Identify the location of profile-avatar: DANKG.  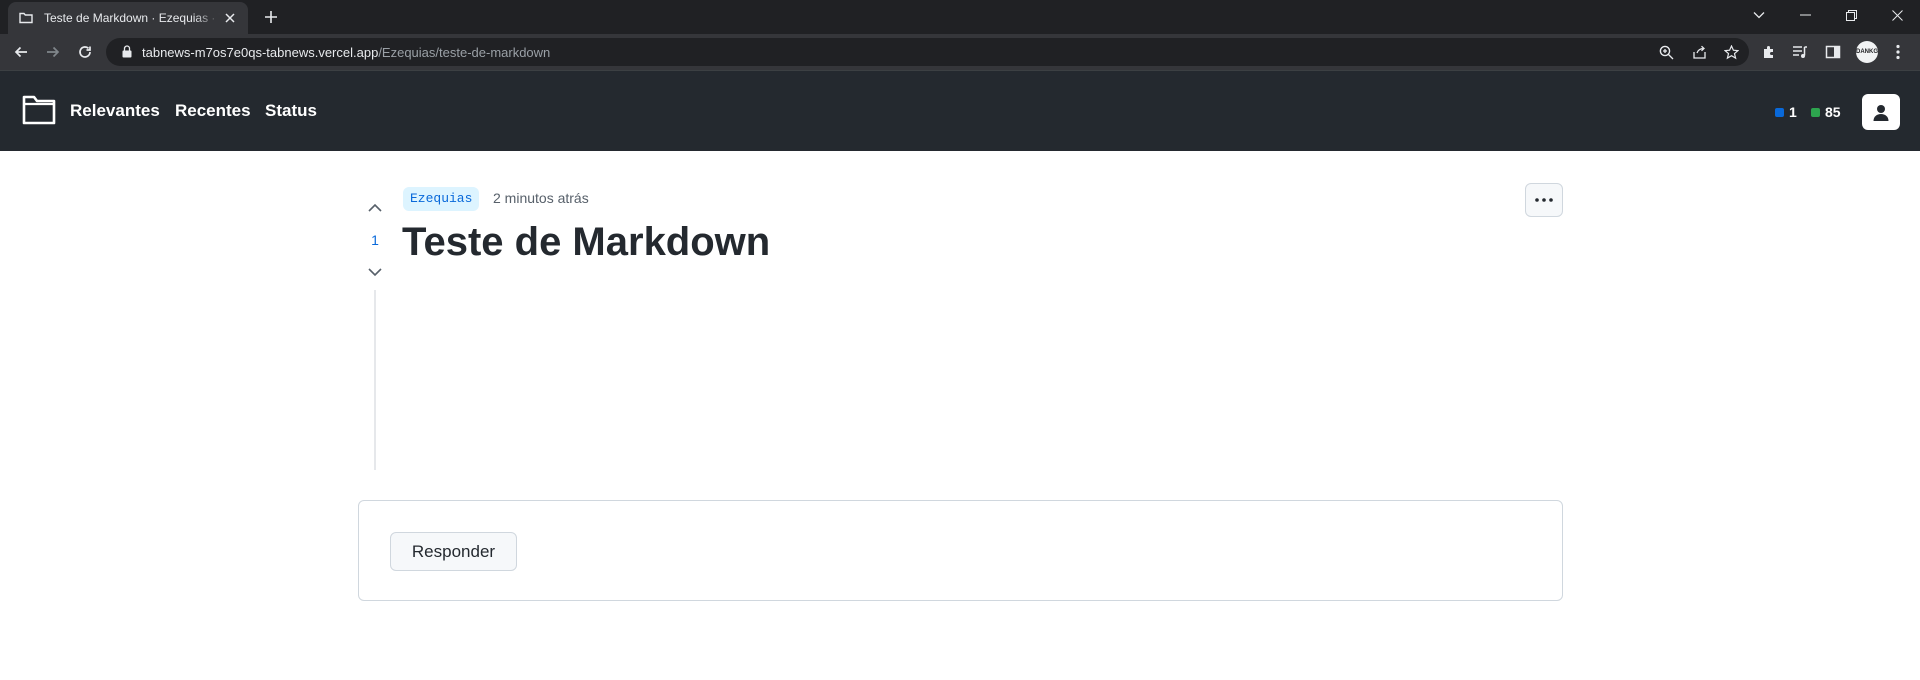
(1867, 52).